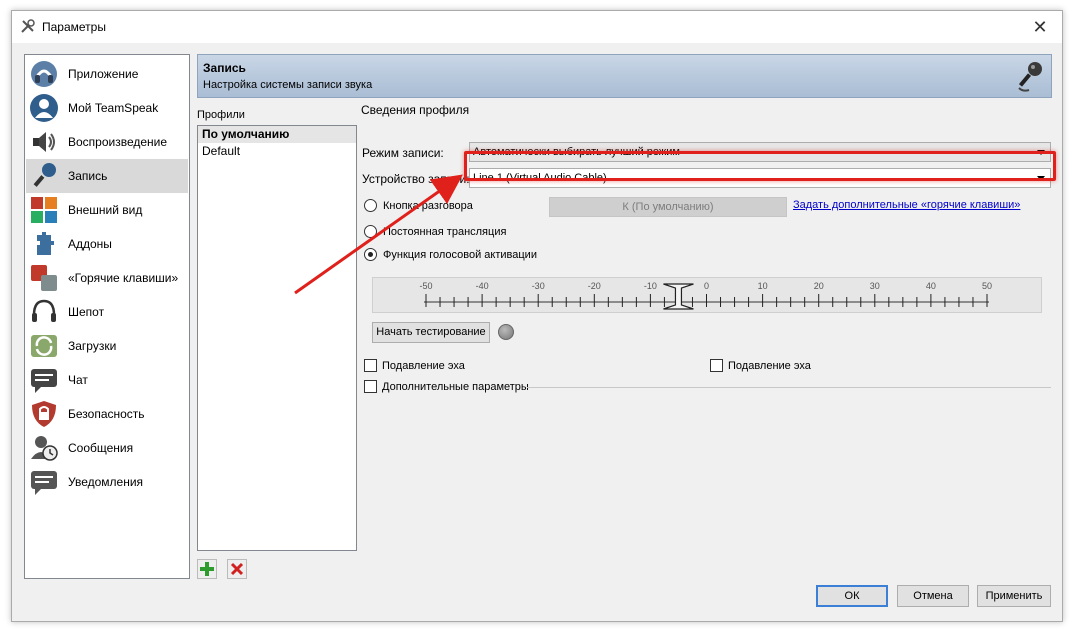  What do you see at coordinates (44, 448) in the screenshot?
I see `messages-icon` at bounding box center [44, 448].